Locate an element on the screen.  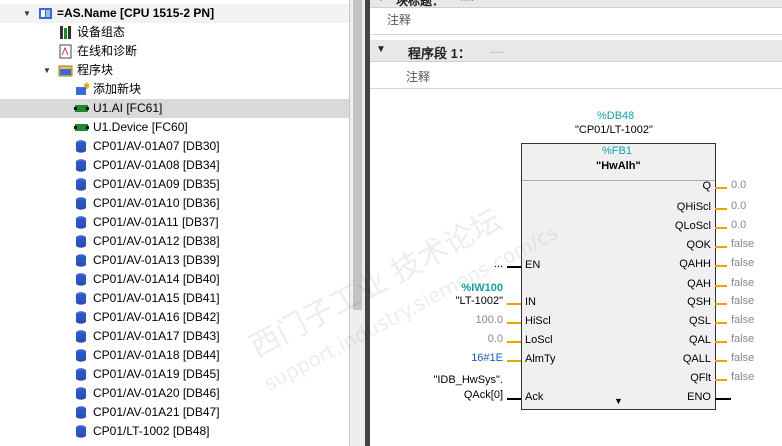
tree-item: CP01/AV-01A14 [DB40] is located at coordinates (174, 279).